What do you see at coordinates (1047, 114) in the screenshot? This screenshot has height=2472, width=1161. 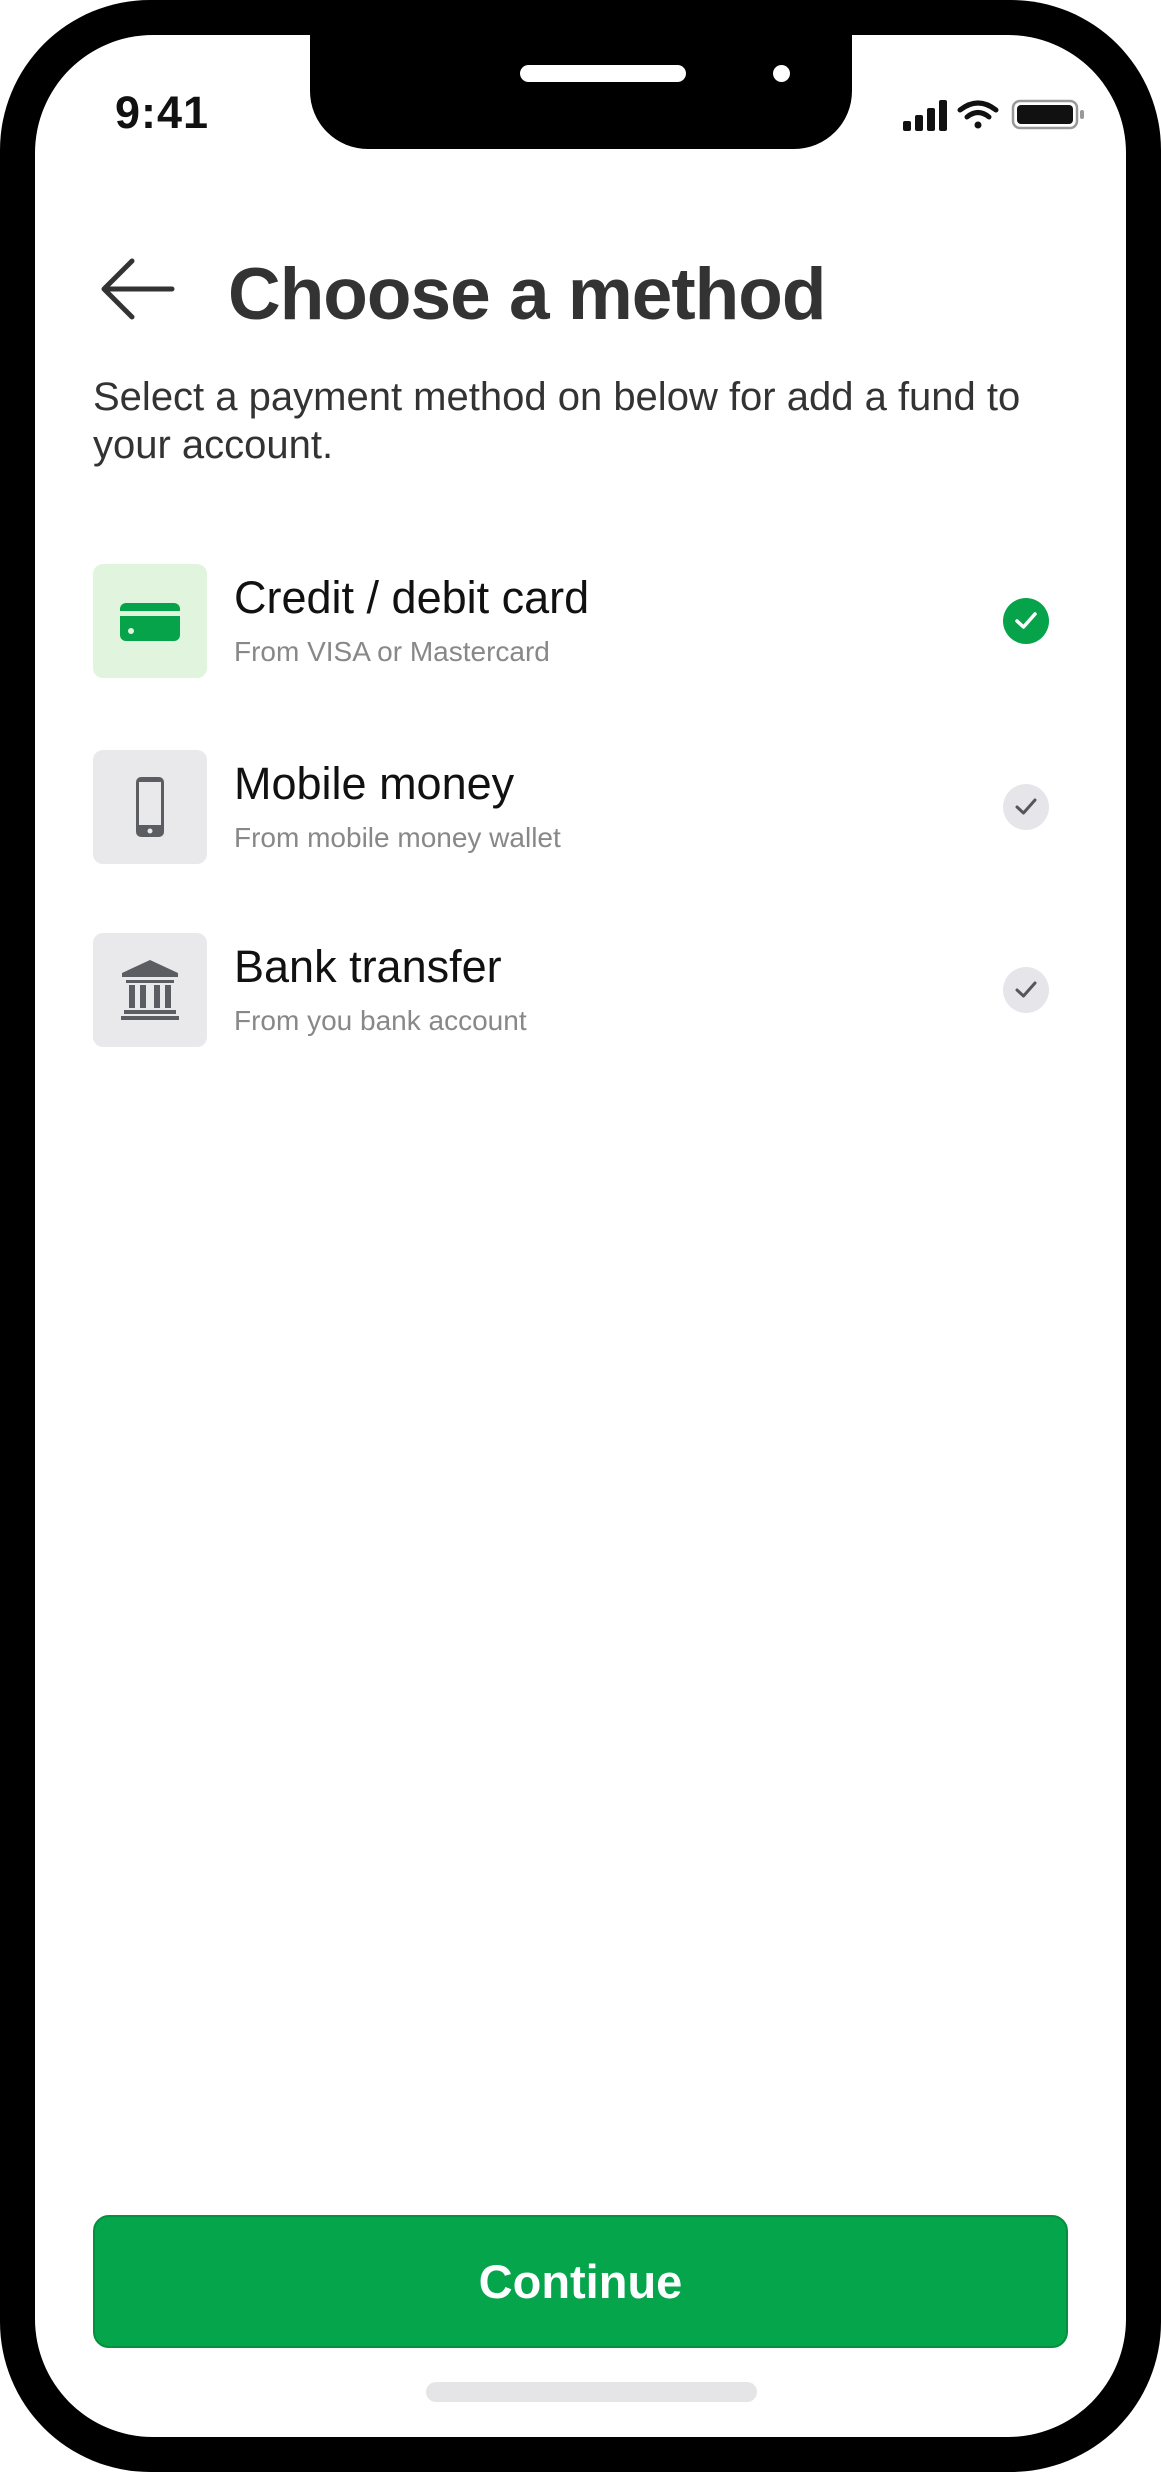 I see `battery-icon` at bounding box center [1047, 114].